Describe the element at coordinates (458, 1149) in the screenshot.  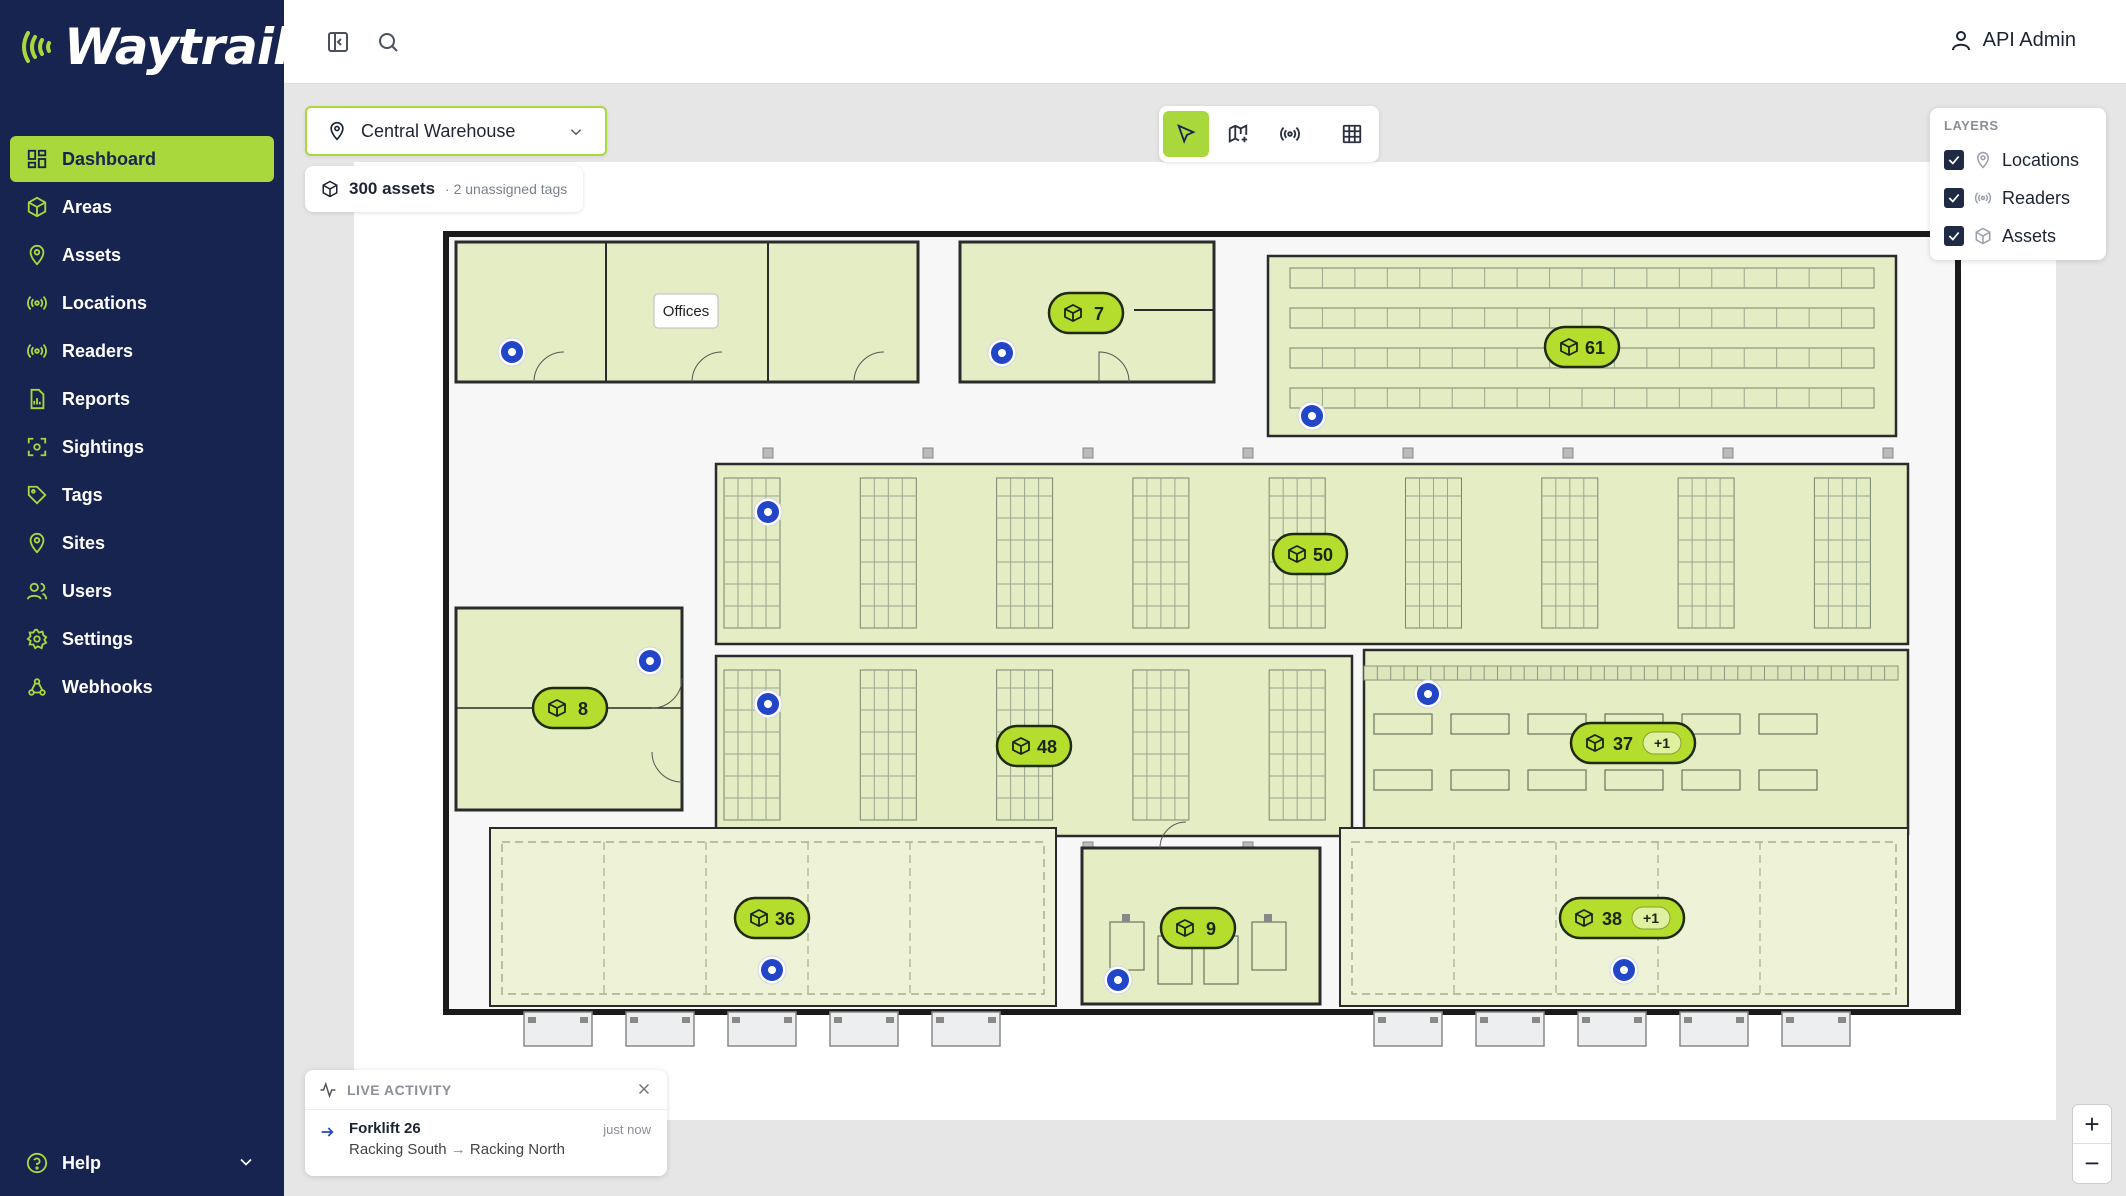
I see `activity-arrow: →` at that location.